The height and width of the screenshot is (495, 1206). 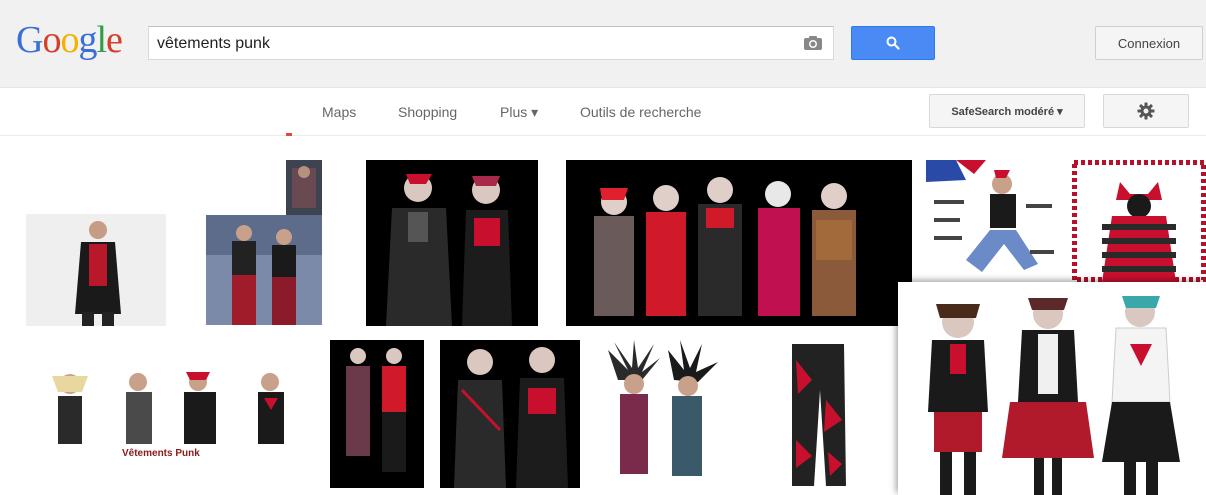 I want to click on safesearch-button: SafeSearch modéré ▾, so click(x=1007, y=111).